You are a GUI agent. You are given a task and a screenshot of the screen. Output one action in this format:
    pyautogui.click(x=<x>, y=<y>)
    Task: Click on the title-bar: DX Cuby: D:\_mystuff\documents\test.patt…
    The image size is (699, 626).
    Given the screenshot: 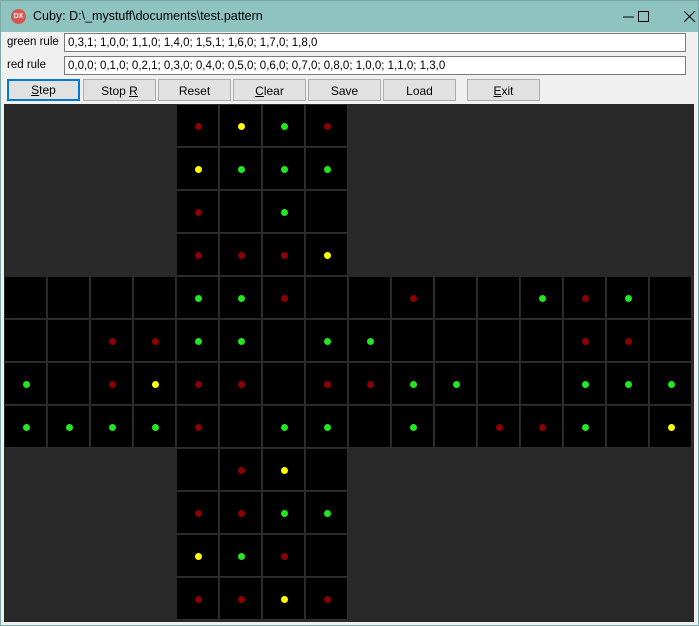 What is the action you would take?
    pyautogui.click(x=349, y=16)
    